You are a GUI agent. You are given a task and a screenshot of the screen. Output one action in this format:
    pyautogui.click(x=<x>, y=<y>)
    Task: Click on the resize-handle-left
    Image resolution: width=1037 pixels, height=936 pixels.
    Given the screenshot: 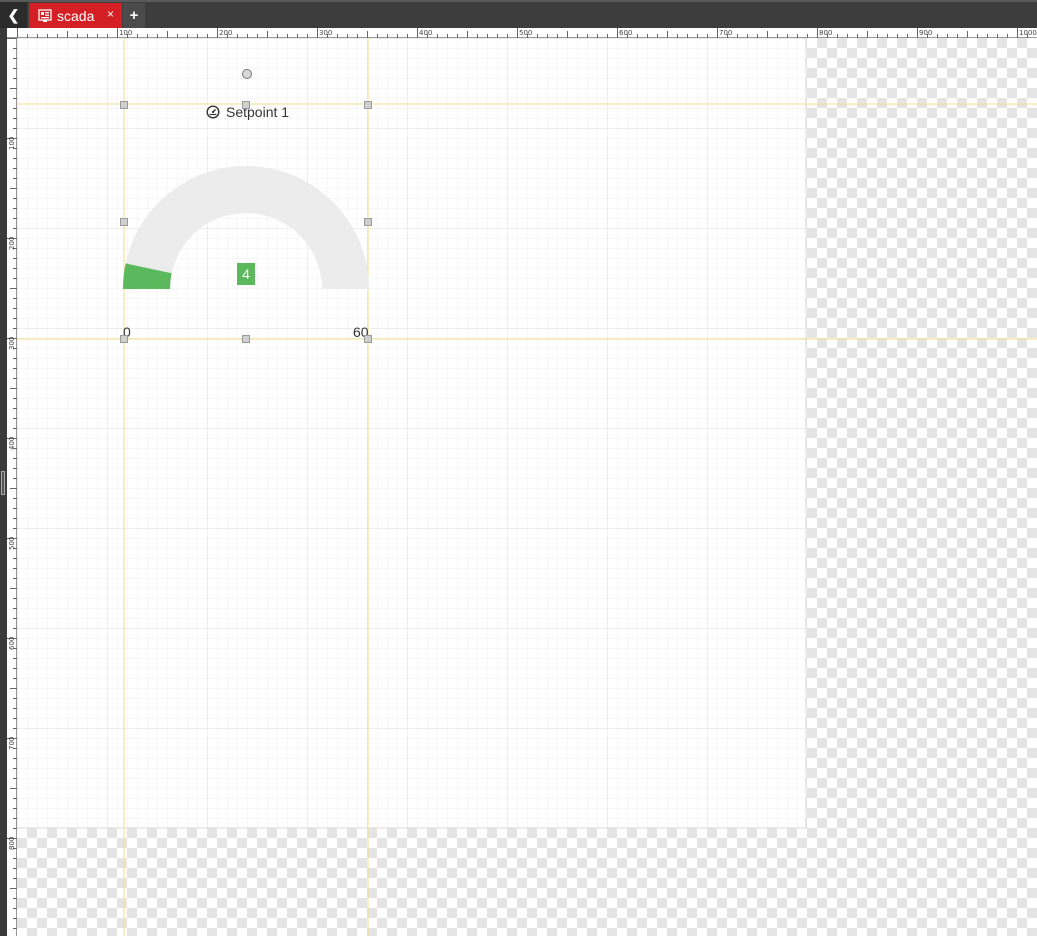 What is the action you would take?
    pyautogui.click(x=124, y=222)
    